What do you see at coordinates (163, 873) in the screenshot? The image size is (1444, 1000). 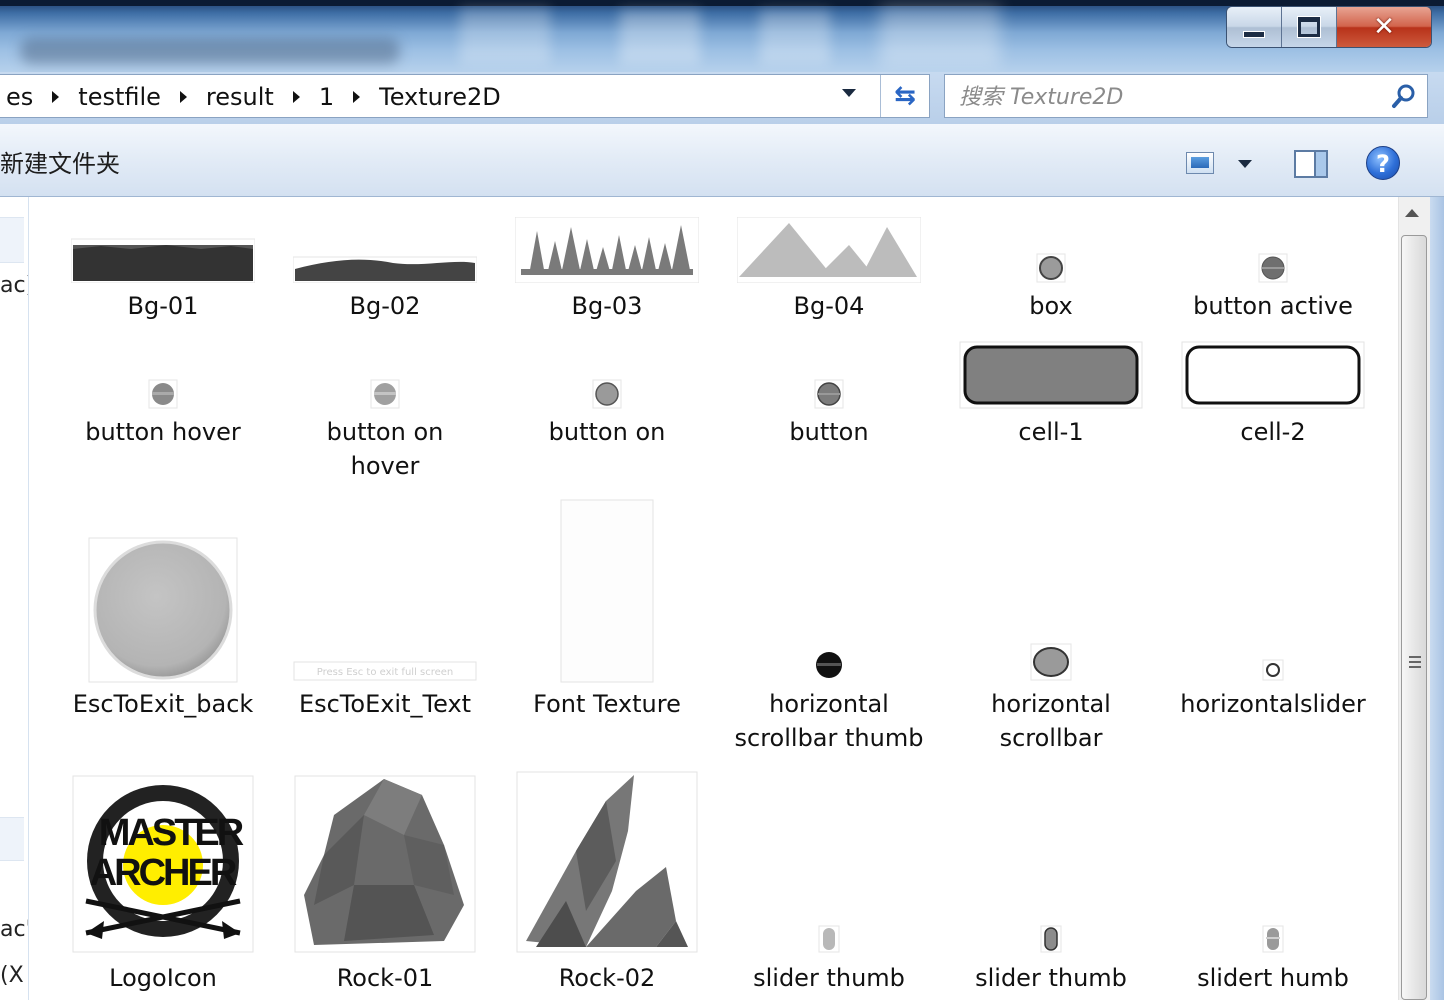 I see `svg-text: ARCHER` at bounding box center [163, 873].